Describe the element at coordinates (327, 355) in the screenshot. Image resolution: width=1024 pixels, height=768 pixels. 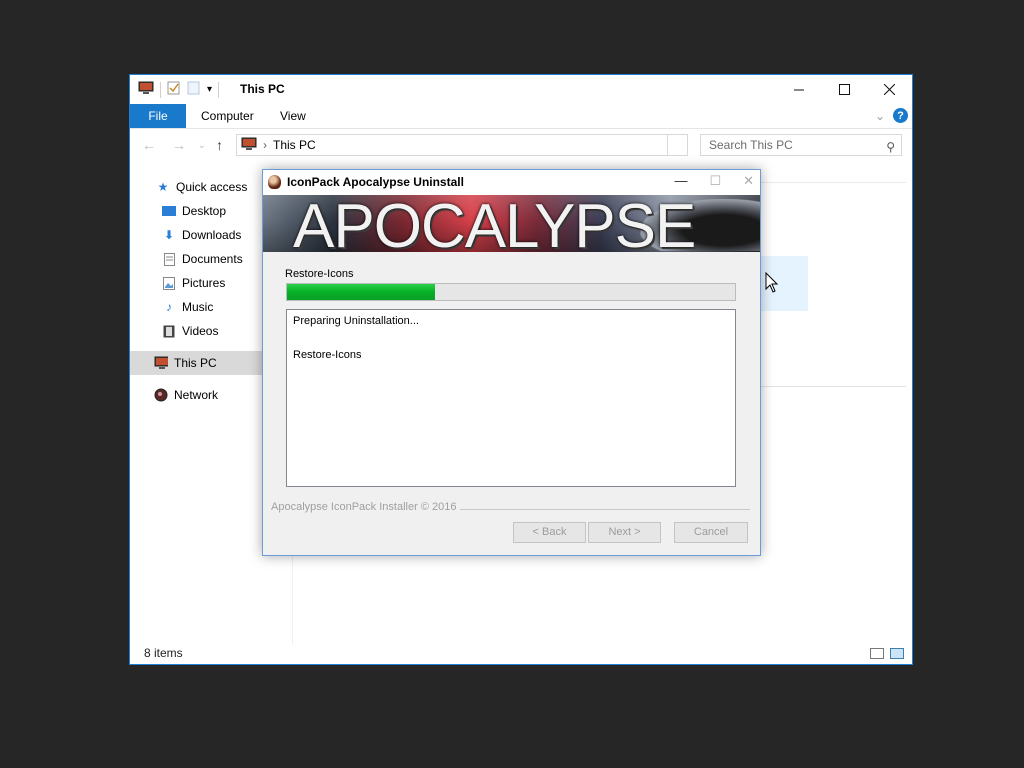
I see `log-line: Restore-Icons` at that location.